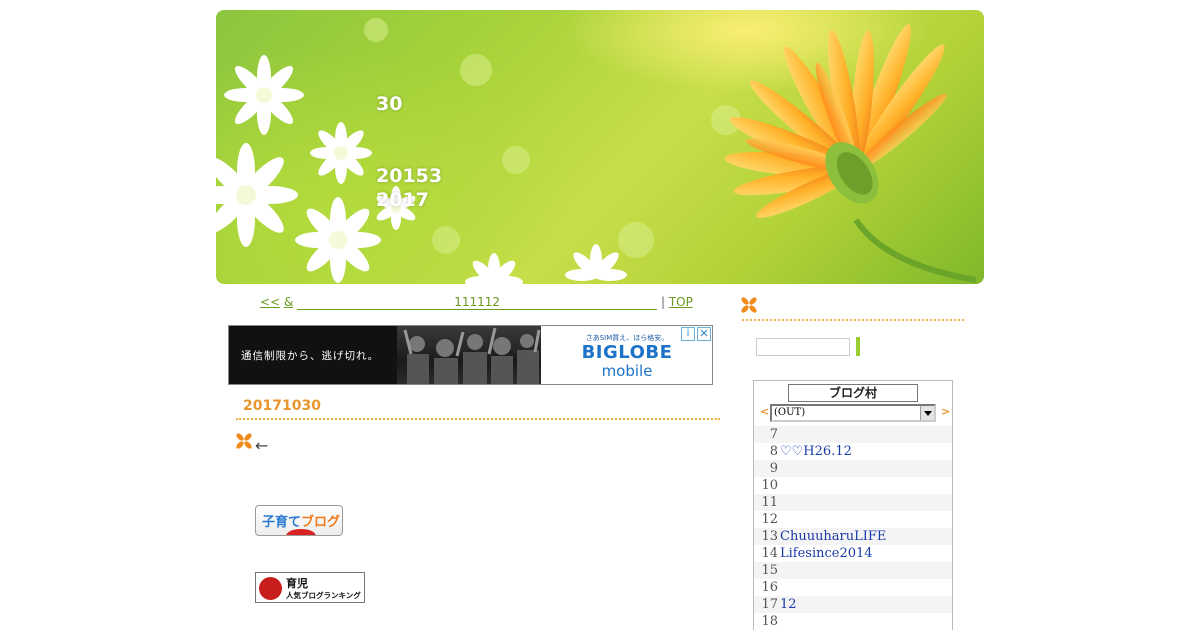 The width and height of the screenshot is (1200, 630). Describe the element at coordinates (790, 412) in the screenshot. I see `ranking-selected-value: (OUT)` at that location.